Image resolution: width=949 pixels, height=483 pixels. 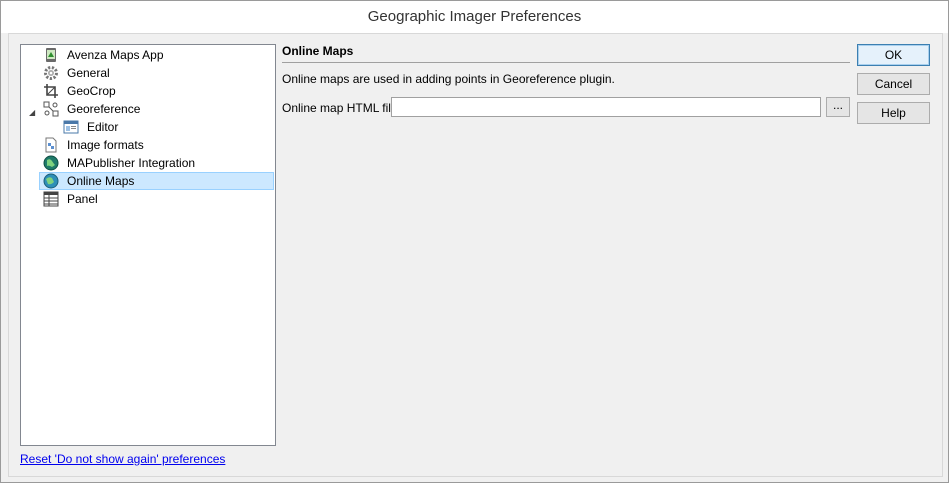 What do you see at coordinates (104, 109) in the screenshot?
I see `tree-item-label: Georeference` at bounding box center [104, 109].